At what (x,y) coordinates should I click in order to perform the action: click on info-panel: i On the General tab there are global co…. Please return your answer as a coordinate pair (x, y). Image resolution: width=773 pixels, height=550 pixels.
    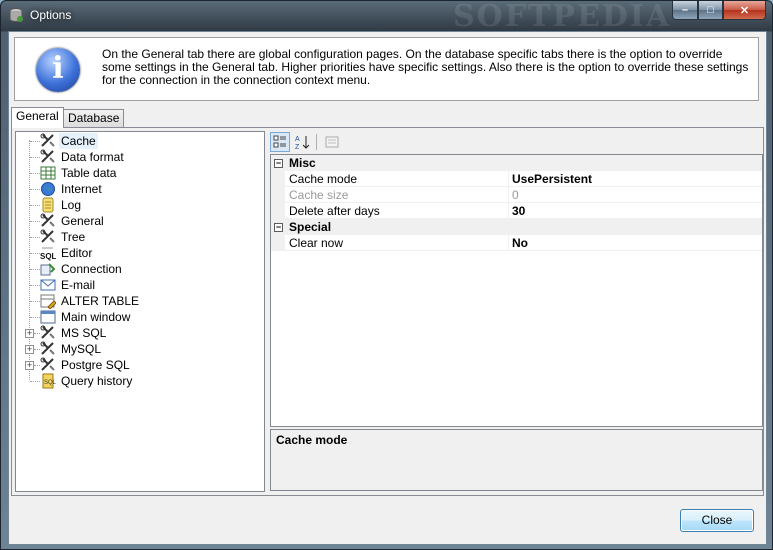
    Looking at the image, I should click on (386, 69).